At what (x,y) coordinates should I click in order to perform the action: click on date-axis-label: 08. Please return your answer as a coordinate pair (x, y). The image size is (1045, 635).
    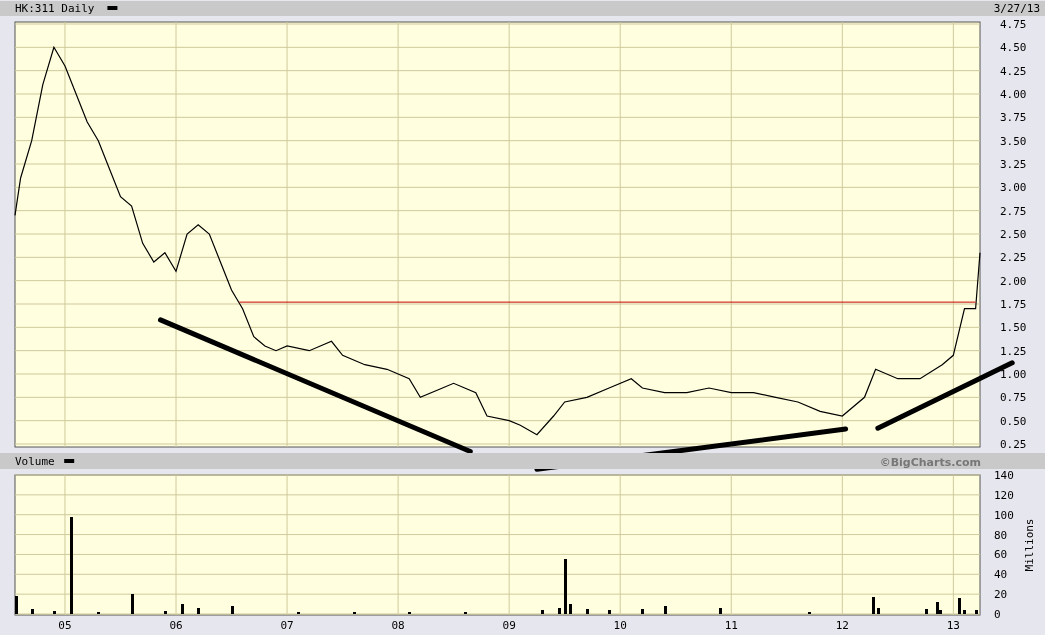
    Looking at the image, I should click on (398, 625).